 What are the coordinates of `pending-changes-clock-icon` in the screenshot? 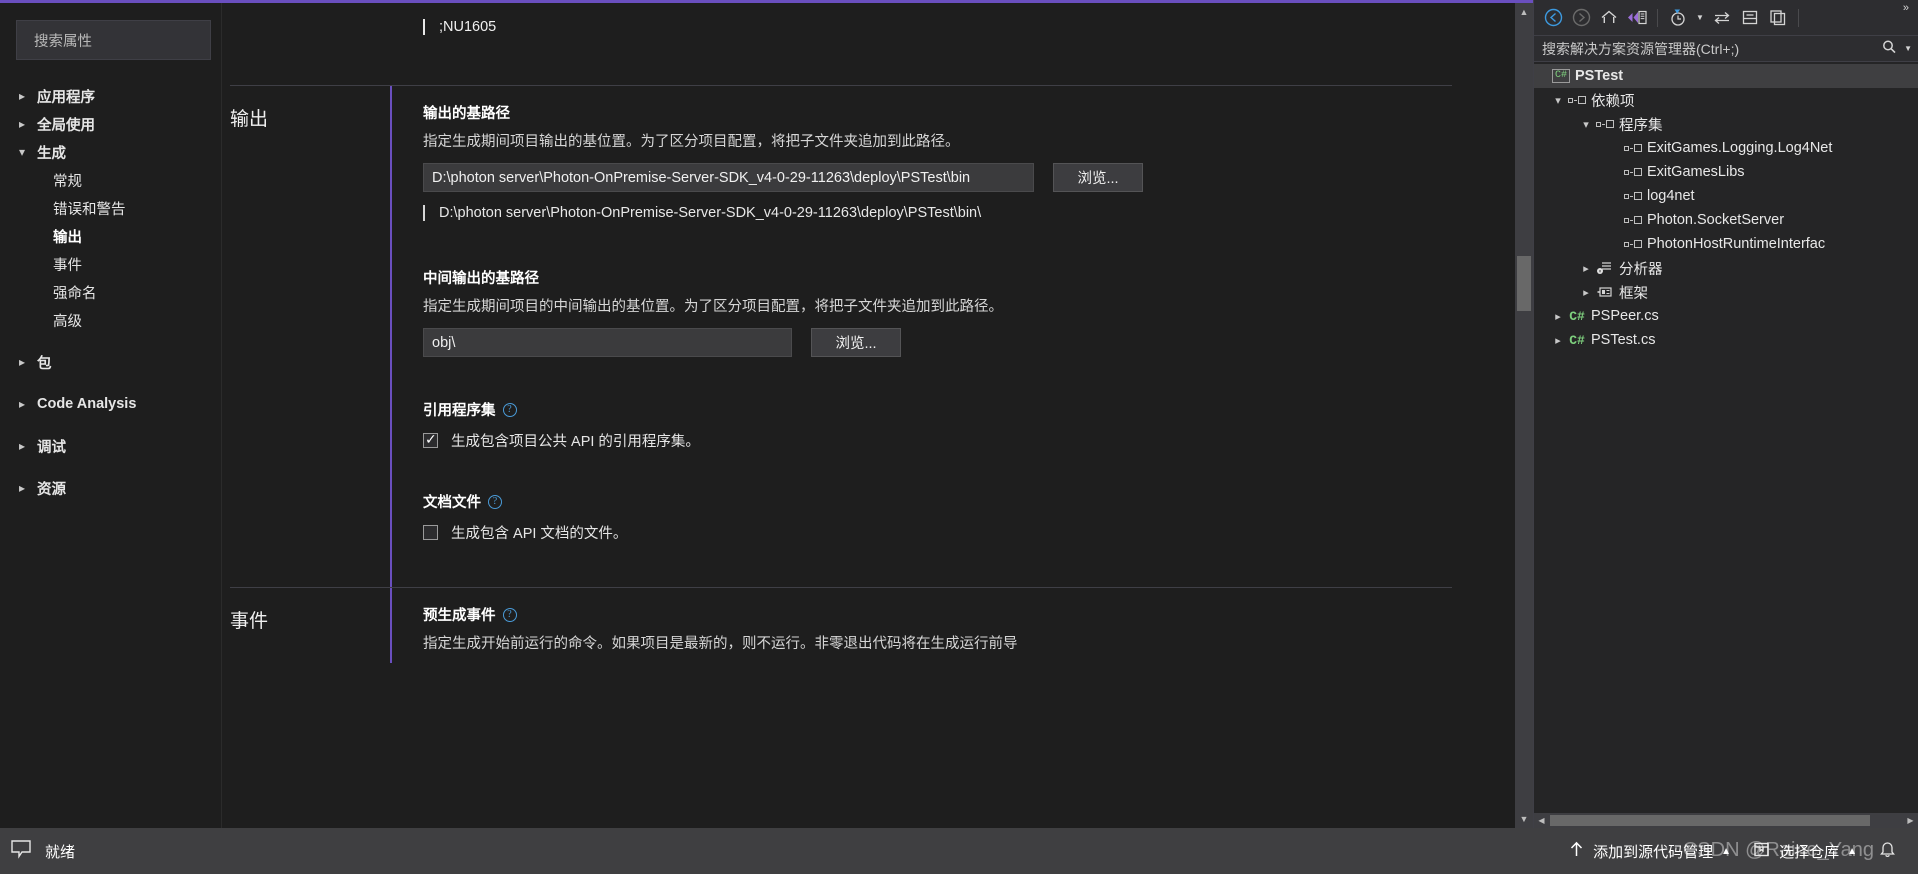 It's located at (1678, 18).